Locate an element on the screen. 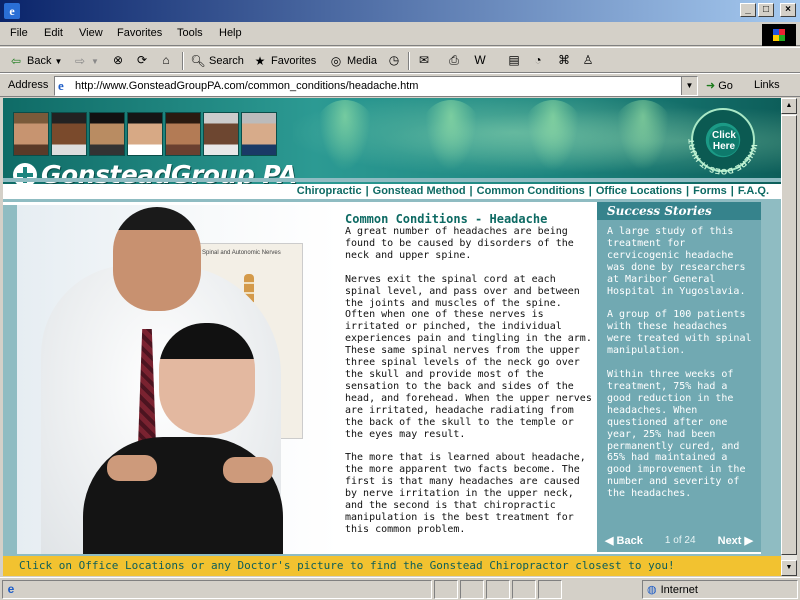 The height and width of the screenshot is (600, 800). address-dropdown-icon: ▼ is located at coordinates (689, 86).